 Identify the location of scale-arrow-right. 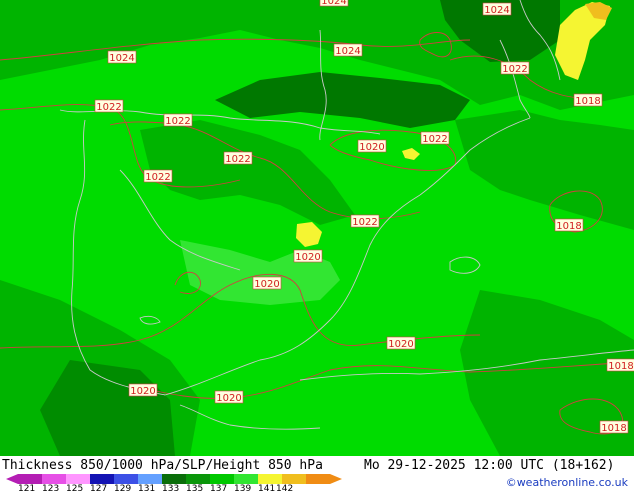
(336, 479).